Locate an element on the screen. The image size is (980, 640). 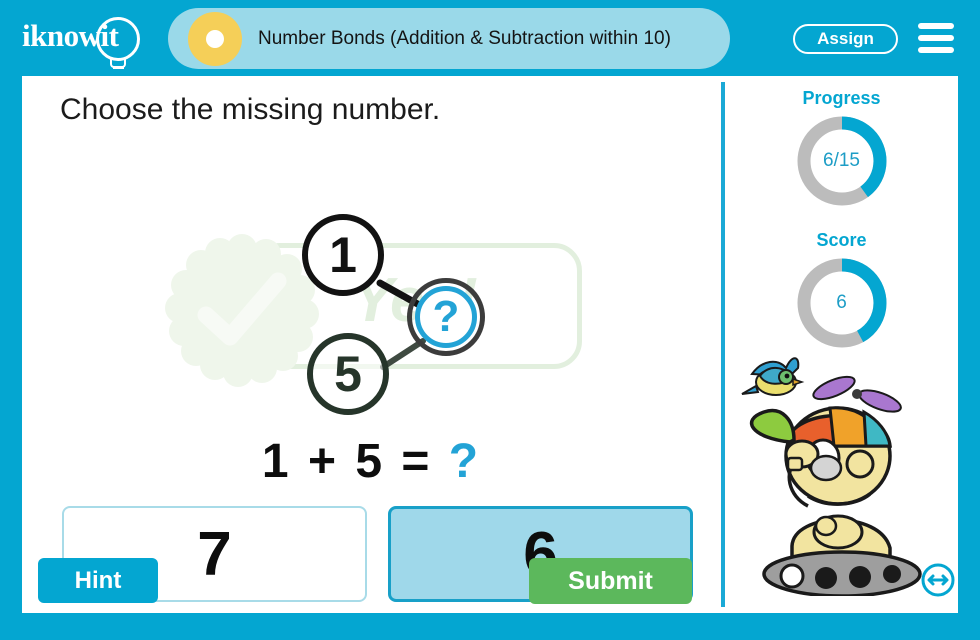
lightbulb-base-line-icon is located at coordinates (118, 67).